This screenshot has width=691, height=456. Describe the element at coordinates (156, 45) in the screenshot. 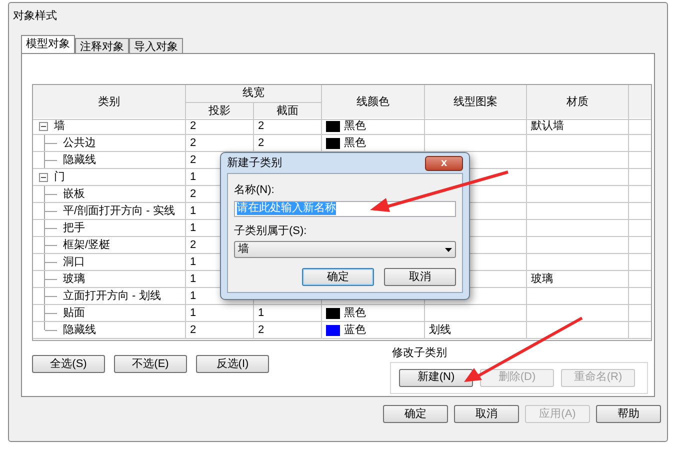

I see `tab: 导入对象` at that location.